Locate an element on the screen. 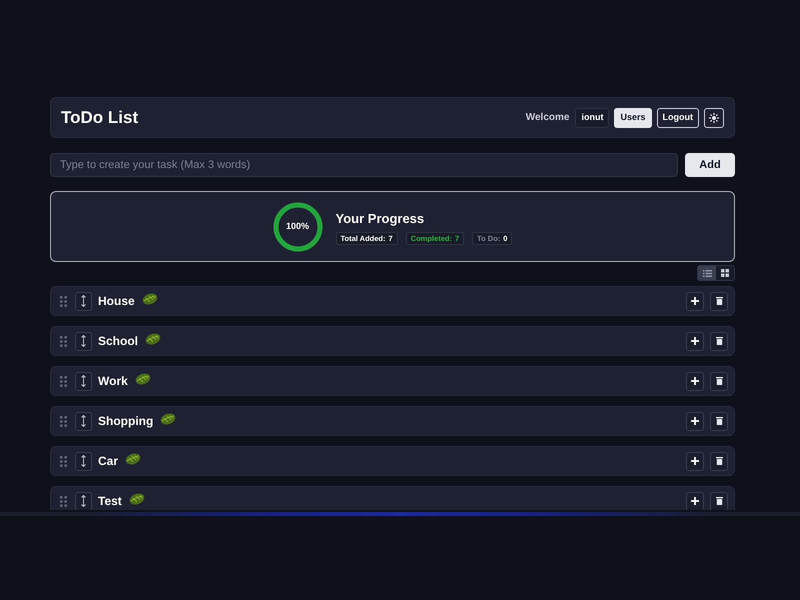 This screenshot has height=600, width=800. progress-percent: 100% is located at coordinates (297, 226).